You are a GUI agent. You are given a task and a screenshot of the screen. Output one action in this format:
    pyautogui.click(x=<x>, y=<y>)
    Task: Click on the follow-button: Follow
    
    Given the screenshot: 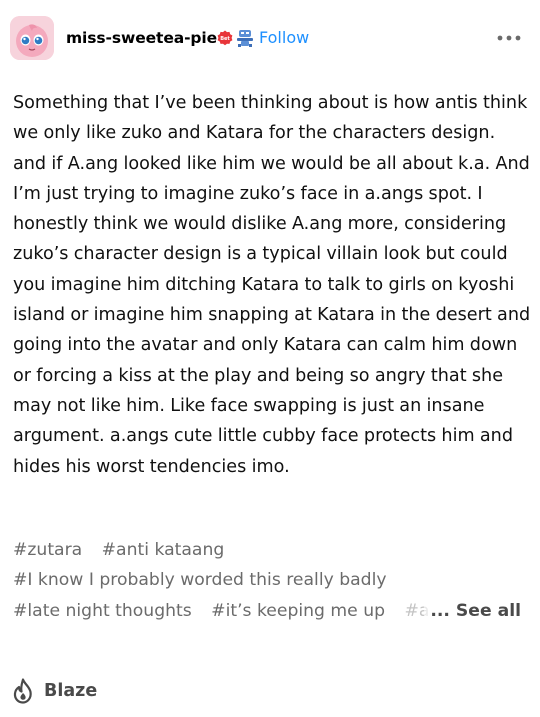 What is the action you would take?
    pyautogui.click(x=284, y=37)
    